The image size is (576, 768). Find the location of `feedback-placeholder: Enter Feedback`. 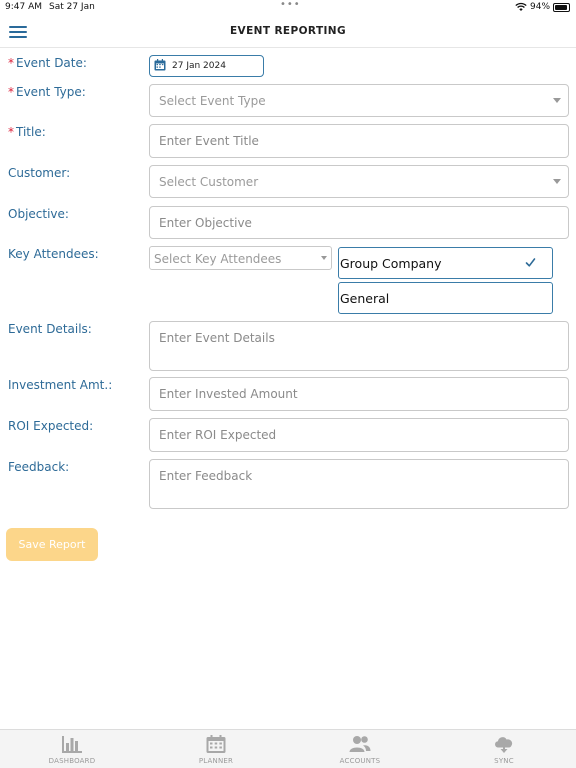

feedback-placeholder: Enter Feedback is located at coordinates (206, 476).